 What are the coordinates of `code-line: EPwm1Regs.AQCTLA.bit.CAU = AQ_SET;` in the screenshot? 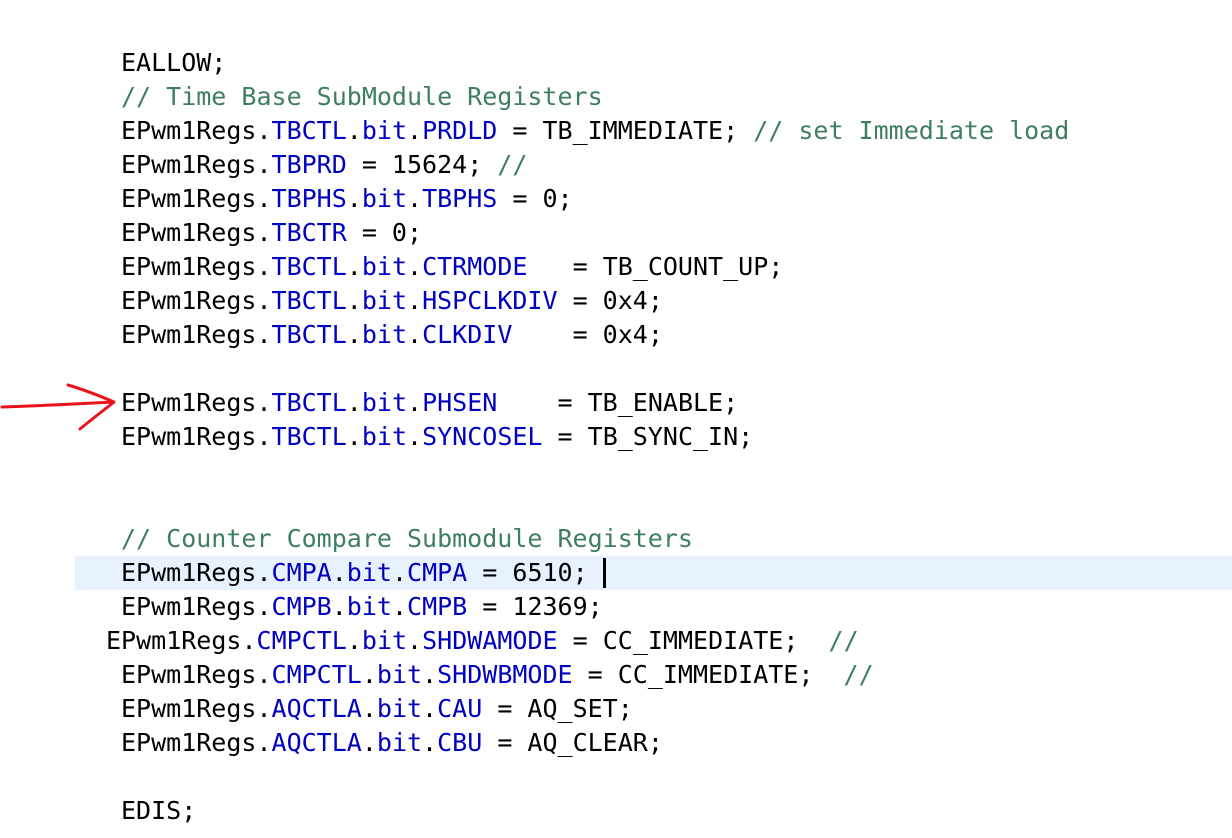 It's located at (616, 709).